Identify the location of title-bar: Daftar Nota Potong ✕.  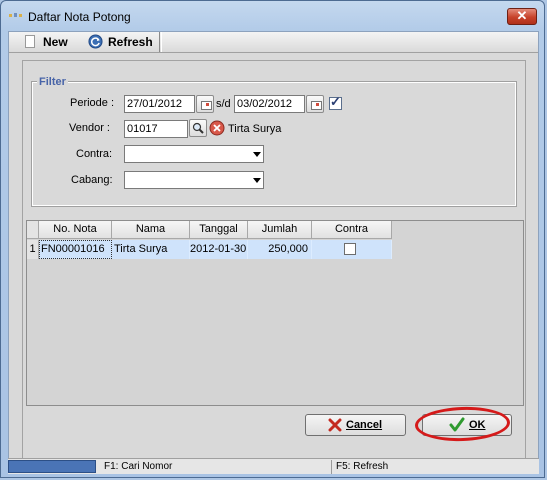
(272, 16).